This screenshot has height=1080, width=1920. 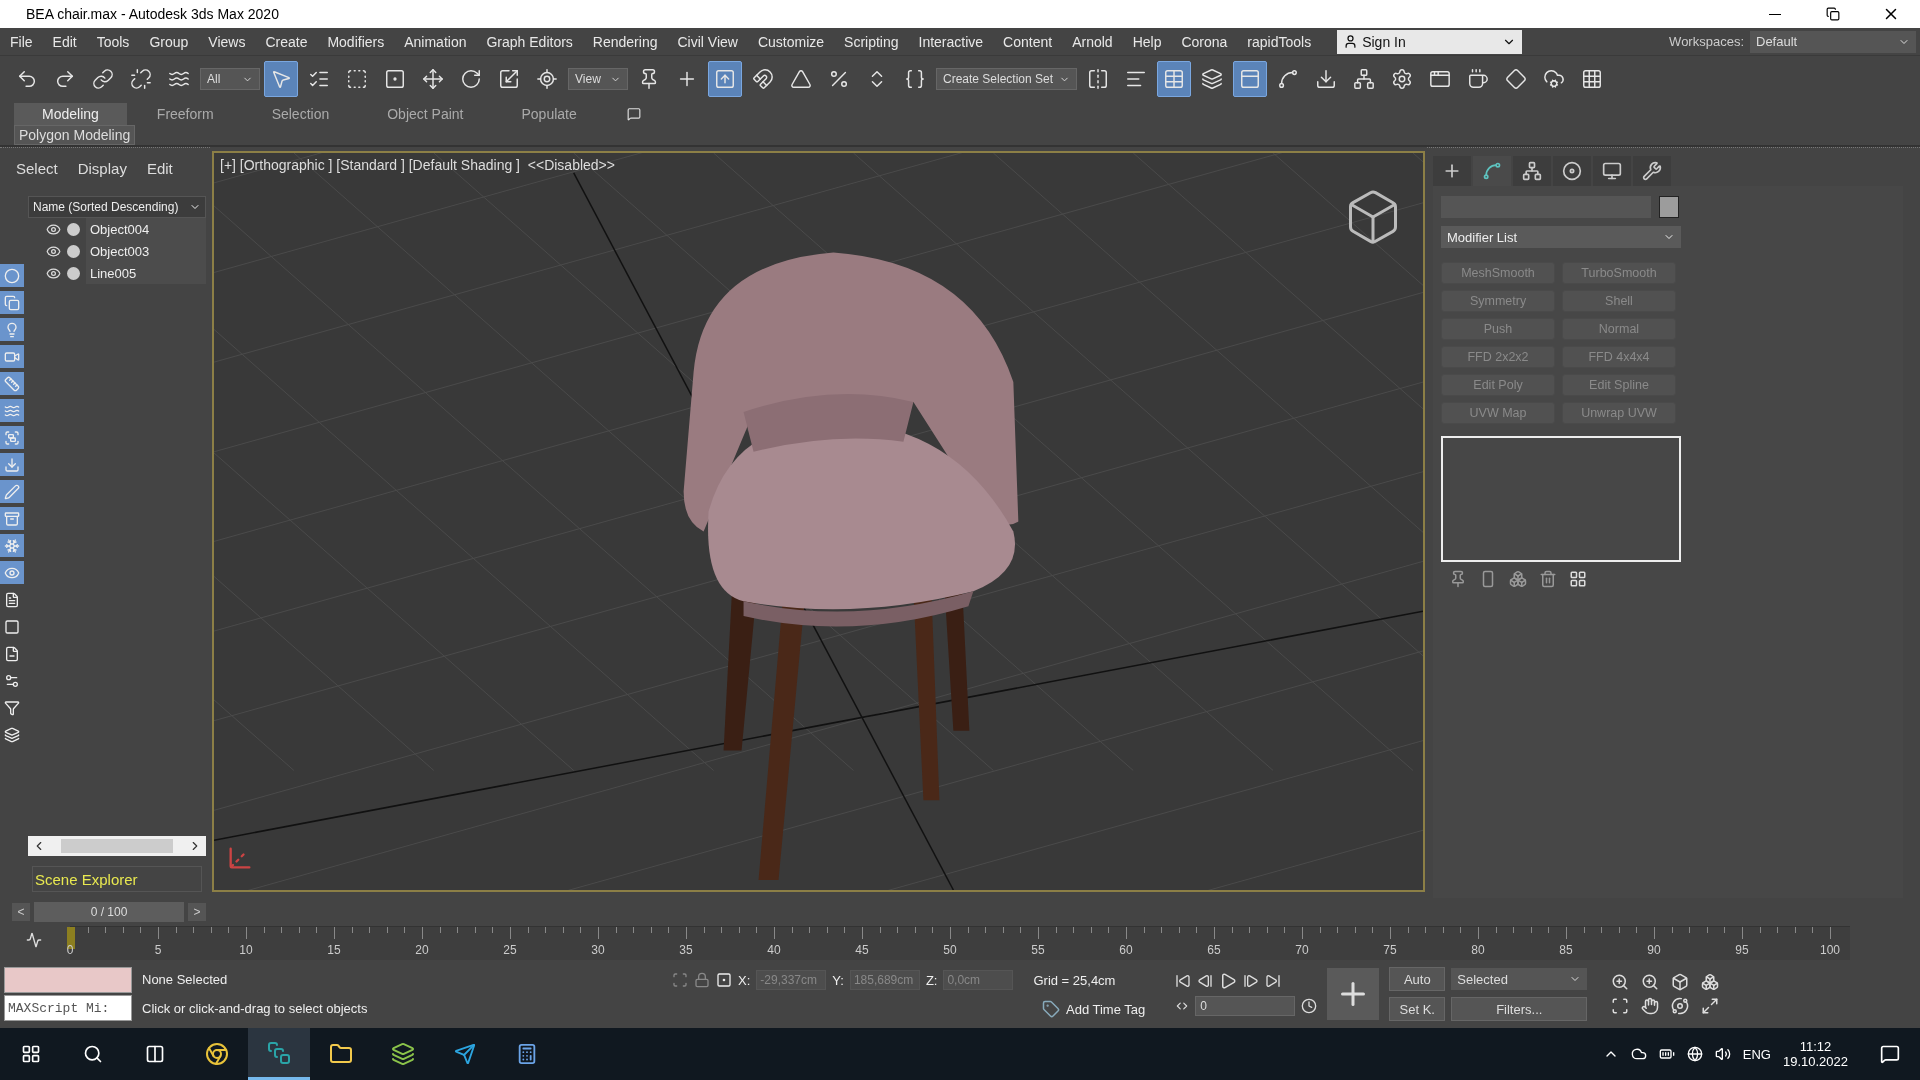 I want to click on menu-item: Edit, so click(x=64, y=41).